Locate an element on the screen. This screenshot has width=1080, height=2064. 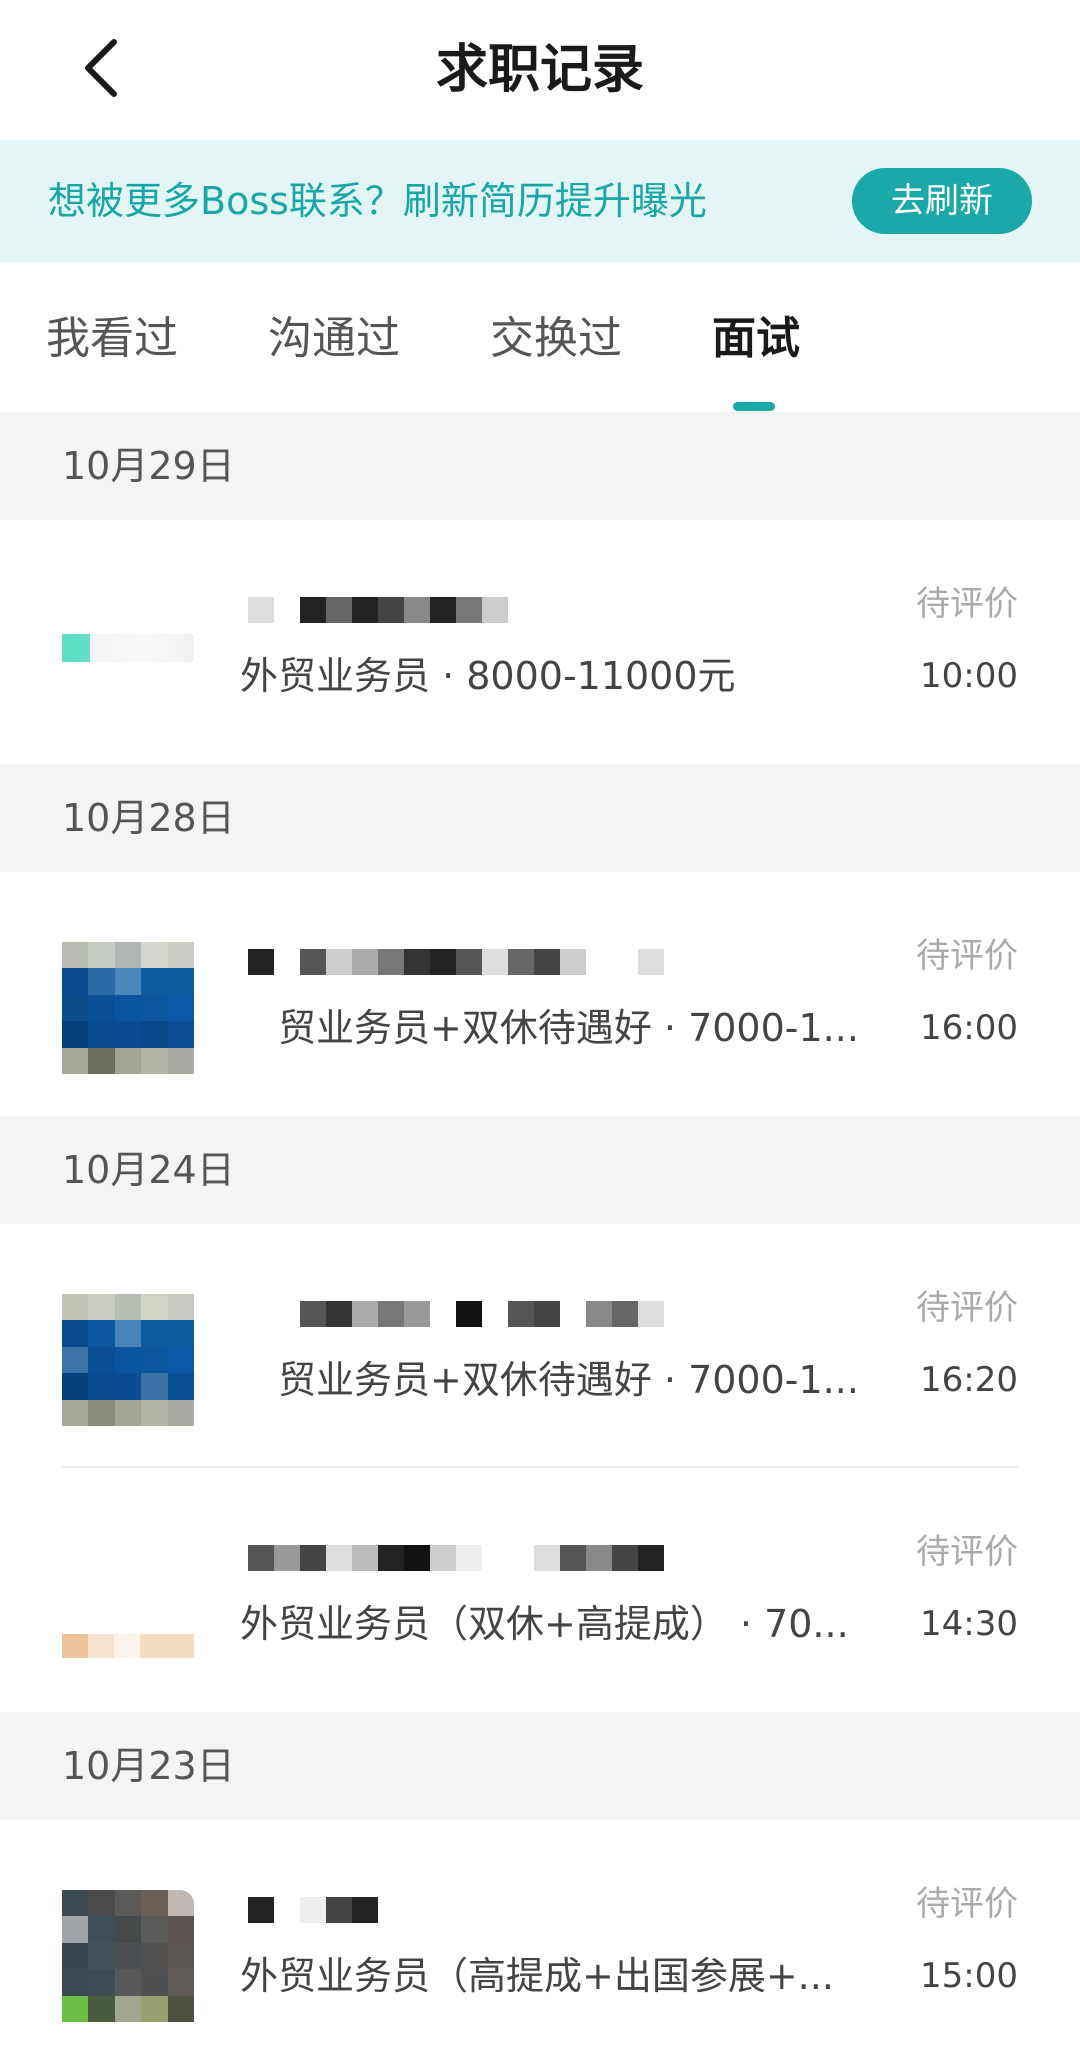
top-bar: 求职记录 is located at coordinates (540, 70).